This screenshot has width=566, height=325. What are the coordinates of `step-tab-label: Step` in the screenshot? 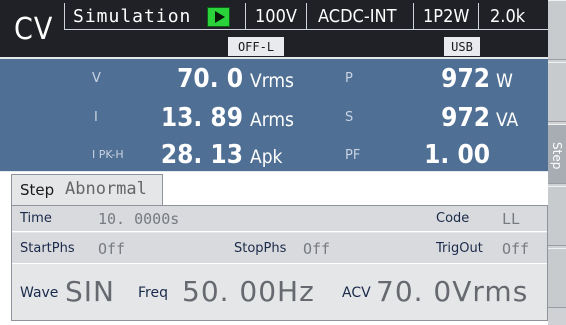 It's located at (37, 190).